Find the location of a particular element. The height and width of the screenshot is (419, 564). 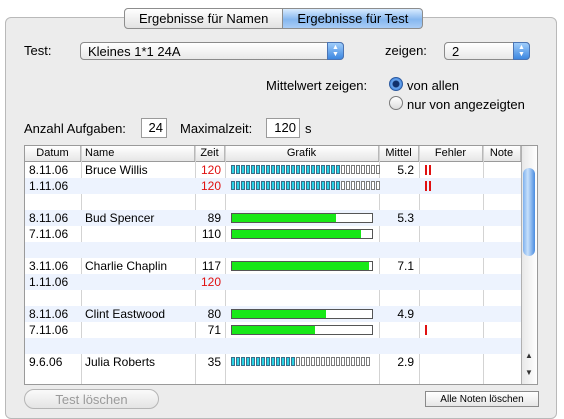

test-select: Kleines 1*1 24A ▲ ▼ is located at coordinates (212, 51).